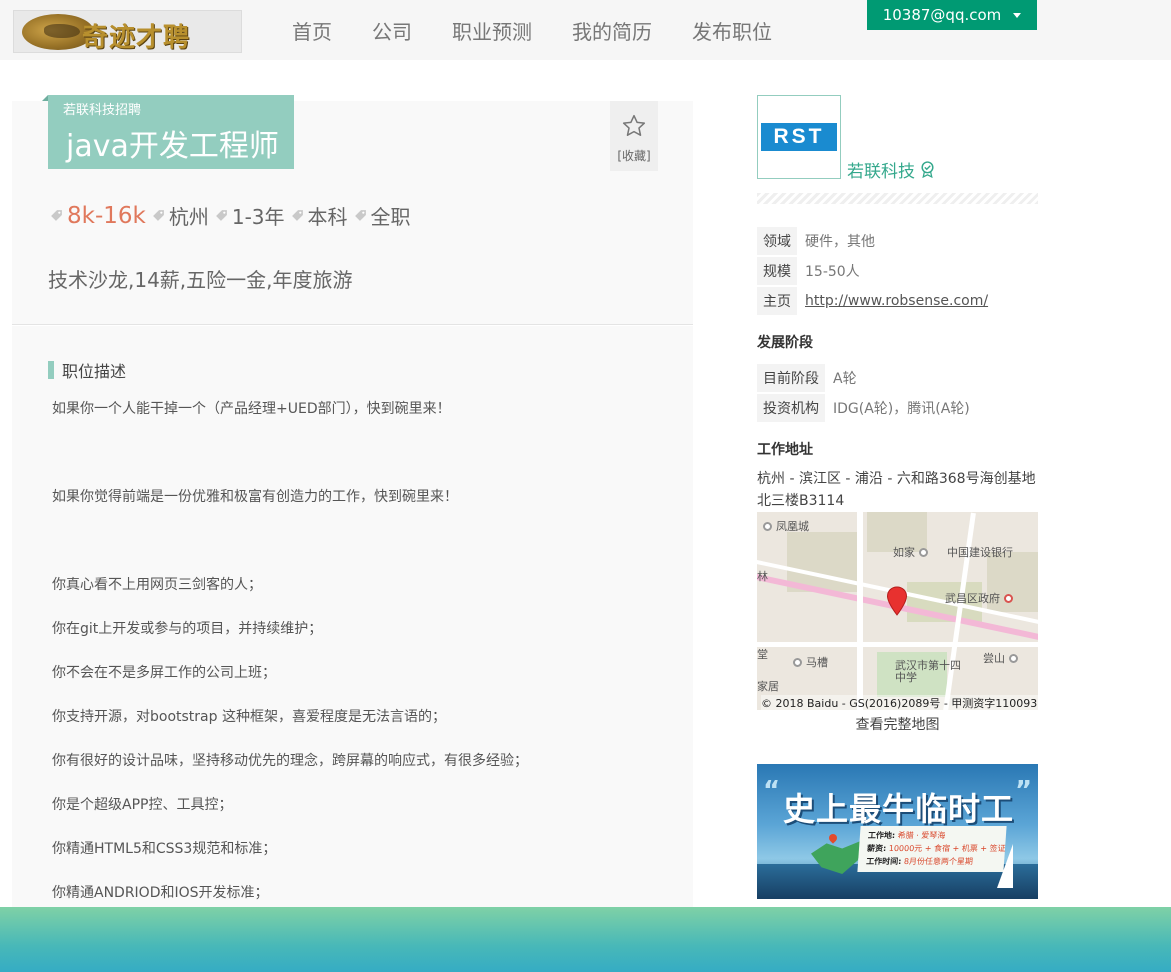 This screenshot has height=972, width=1171. I want to click on map-pin-icon, so click(833, 838).